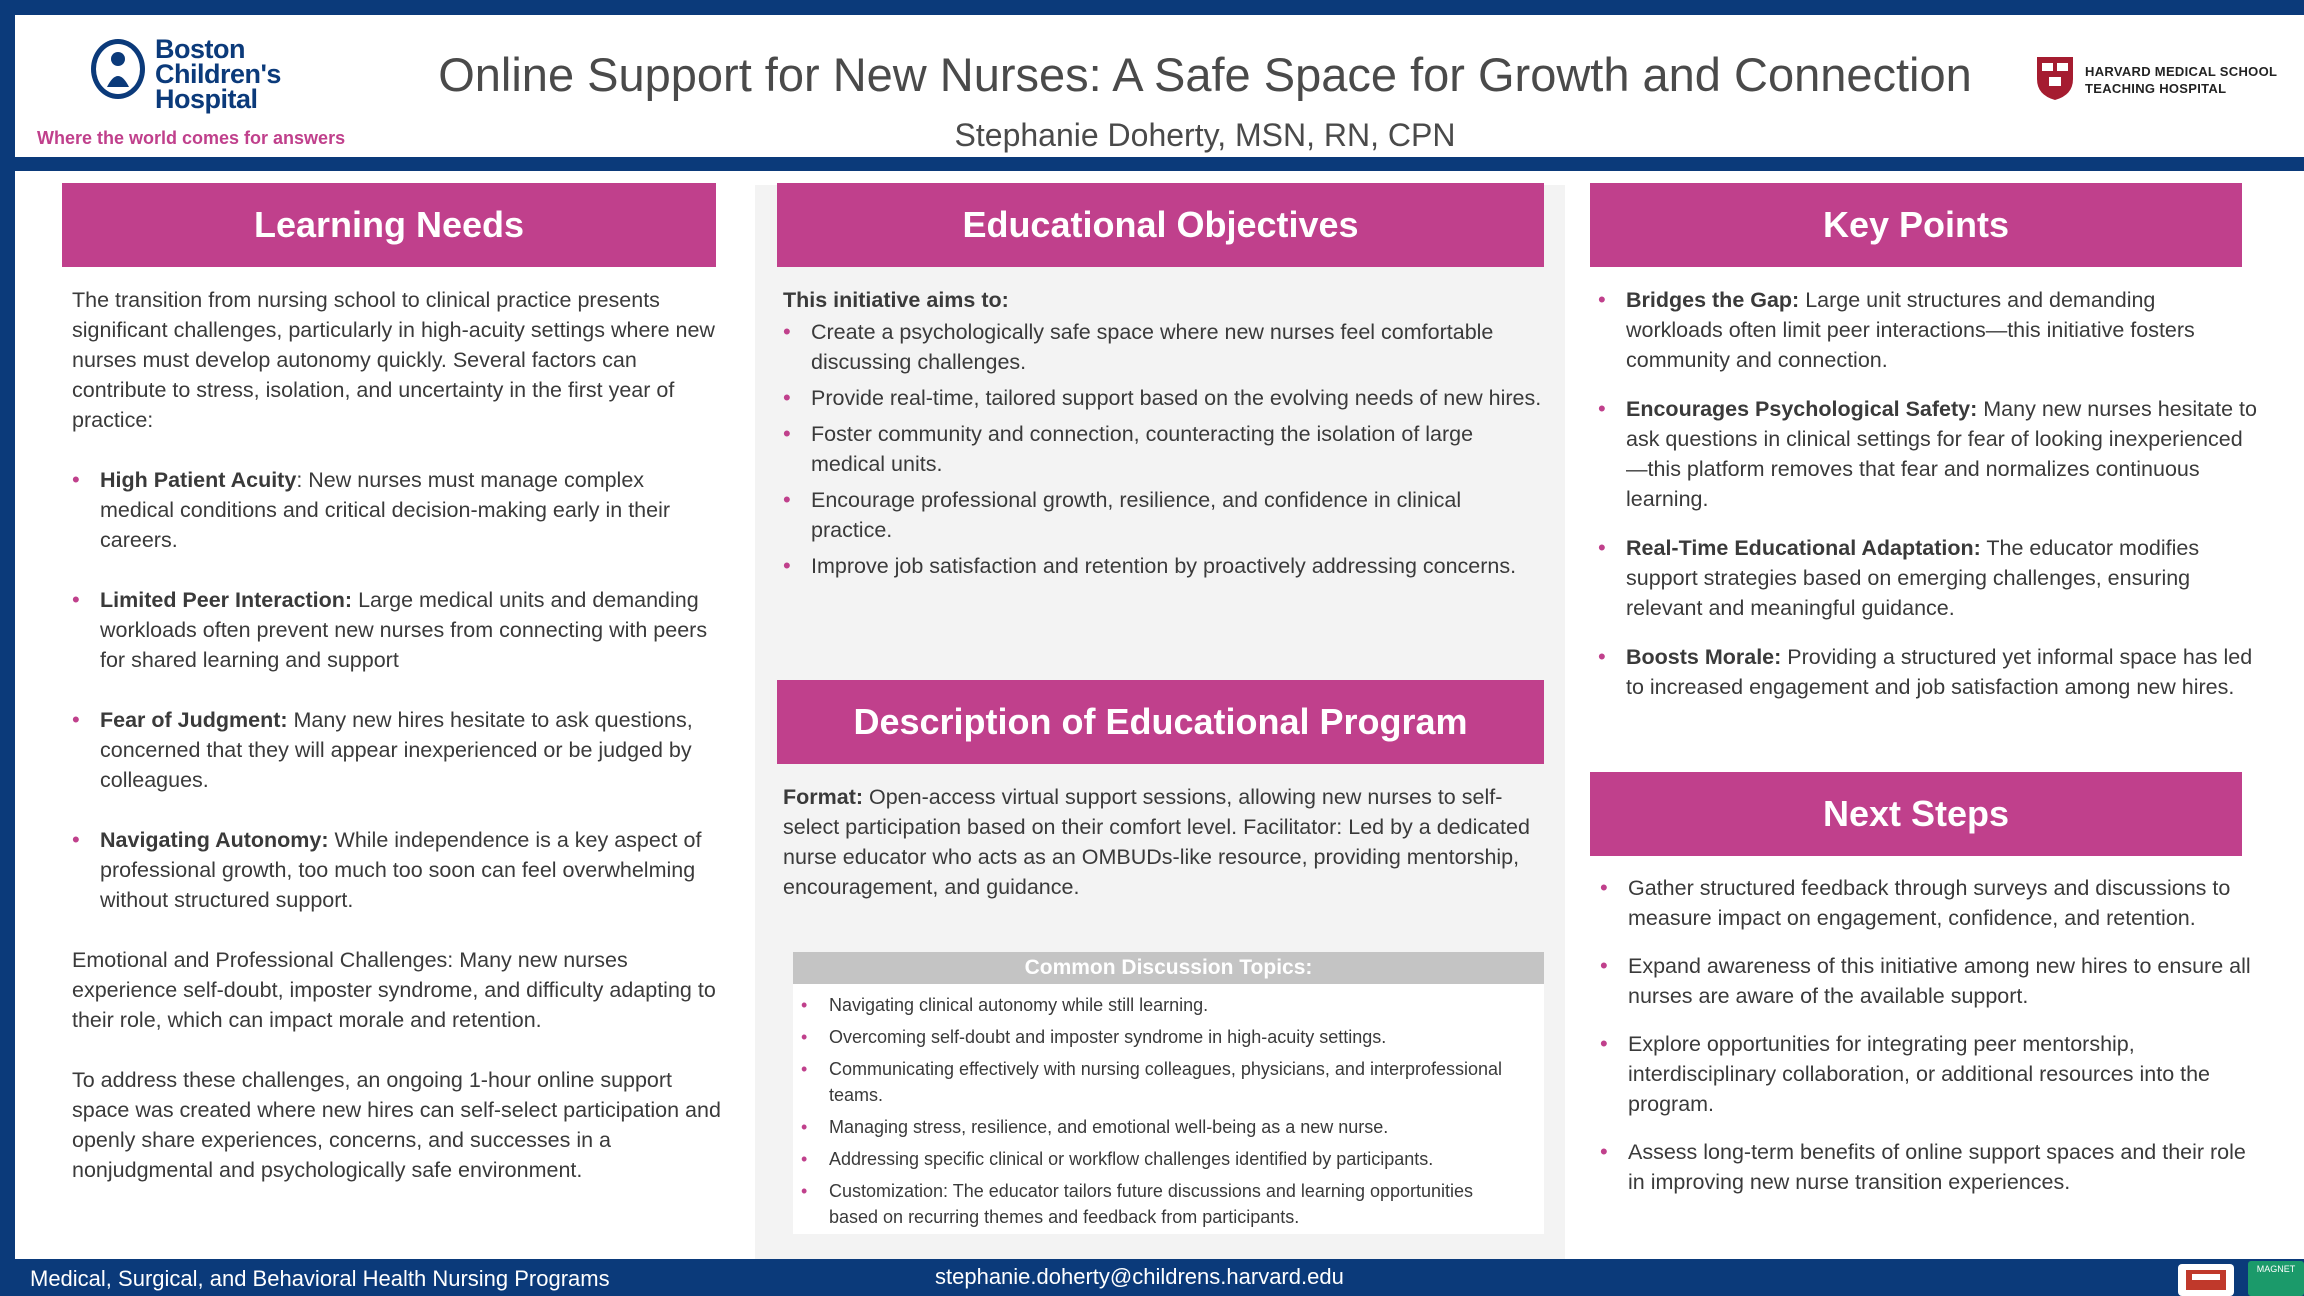  I want to click on objectives-heading: Educational Objectives, so click(1160, 225).